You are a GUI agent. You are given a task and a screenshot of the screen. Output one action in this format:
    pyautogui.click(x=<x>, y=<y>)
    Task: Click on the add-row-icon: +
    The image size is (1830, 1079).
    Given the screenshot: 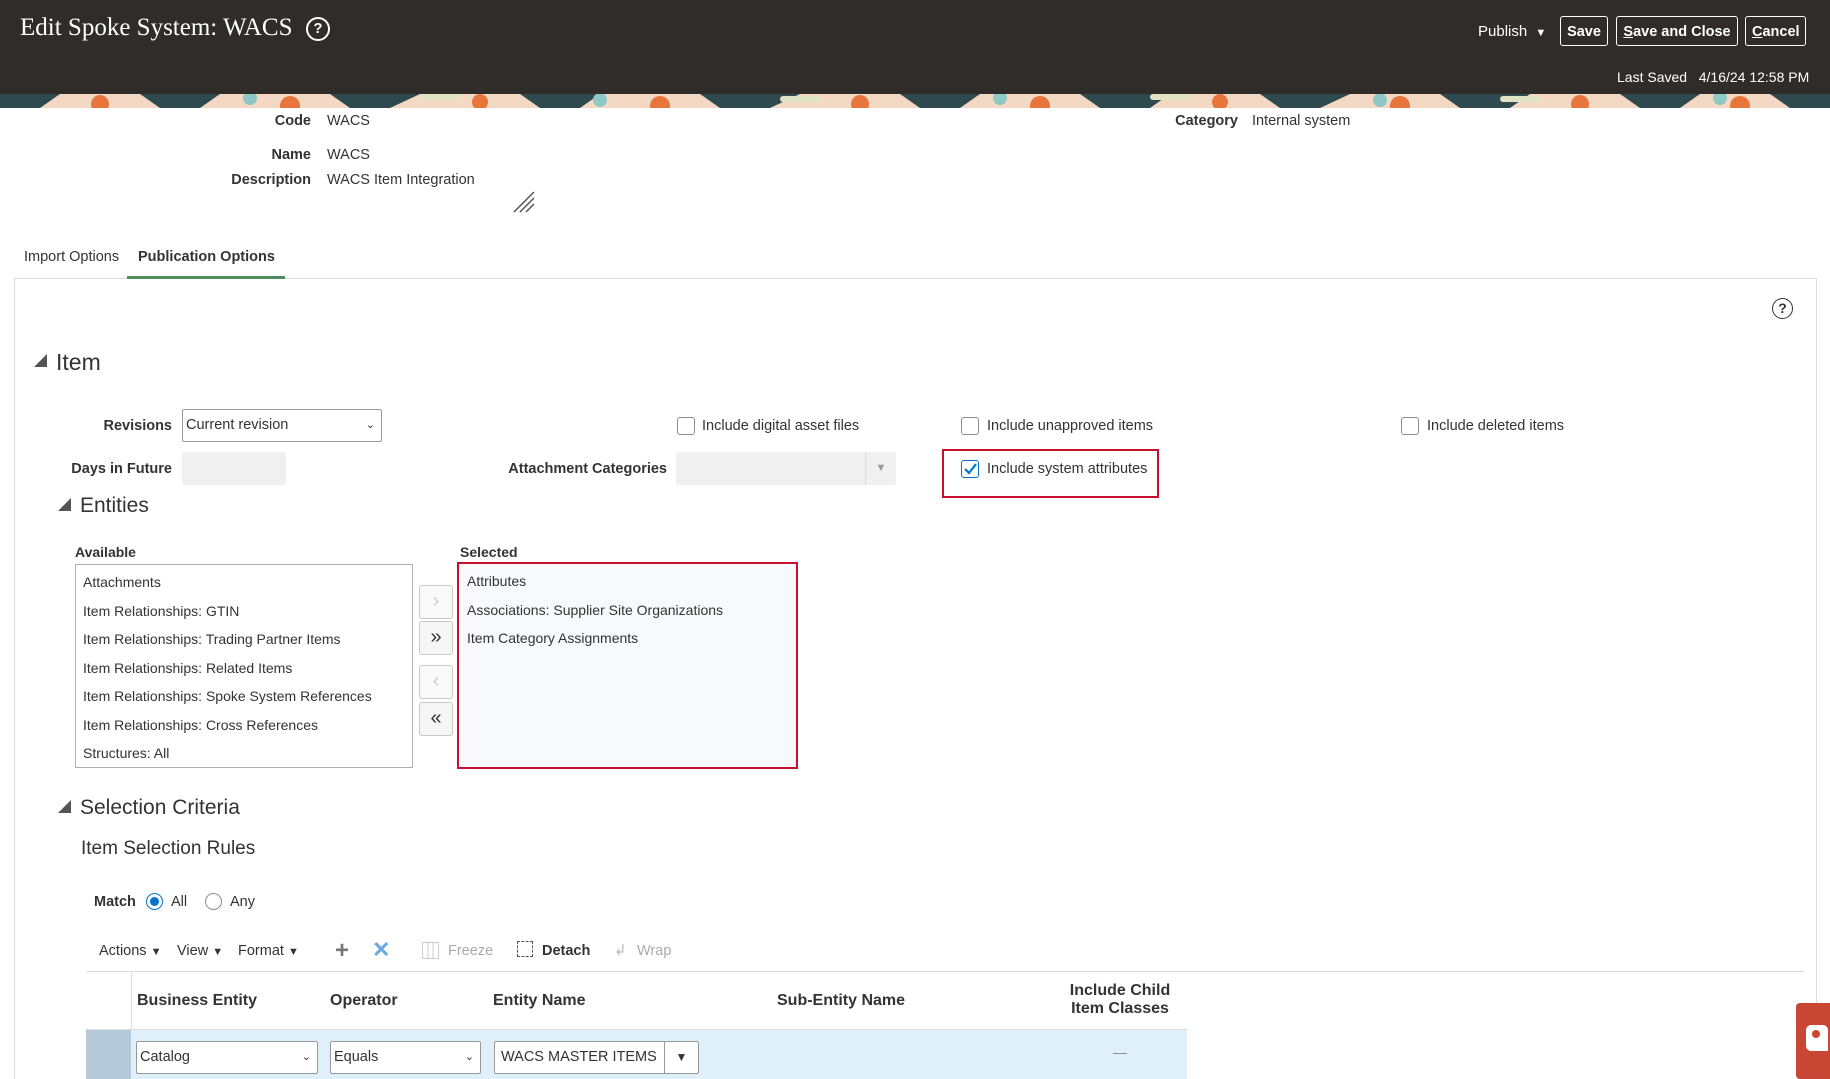 What is the action you would take?
    pyautogui.click(x=342, y=951)
    